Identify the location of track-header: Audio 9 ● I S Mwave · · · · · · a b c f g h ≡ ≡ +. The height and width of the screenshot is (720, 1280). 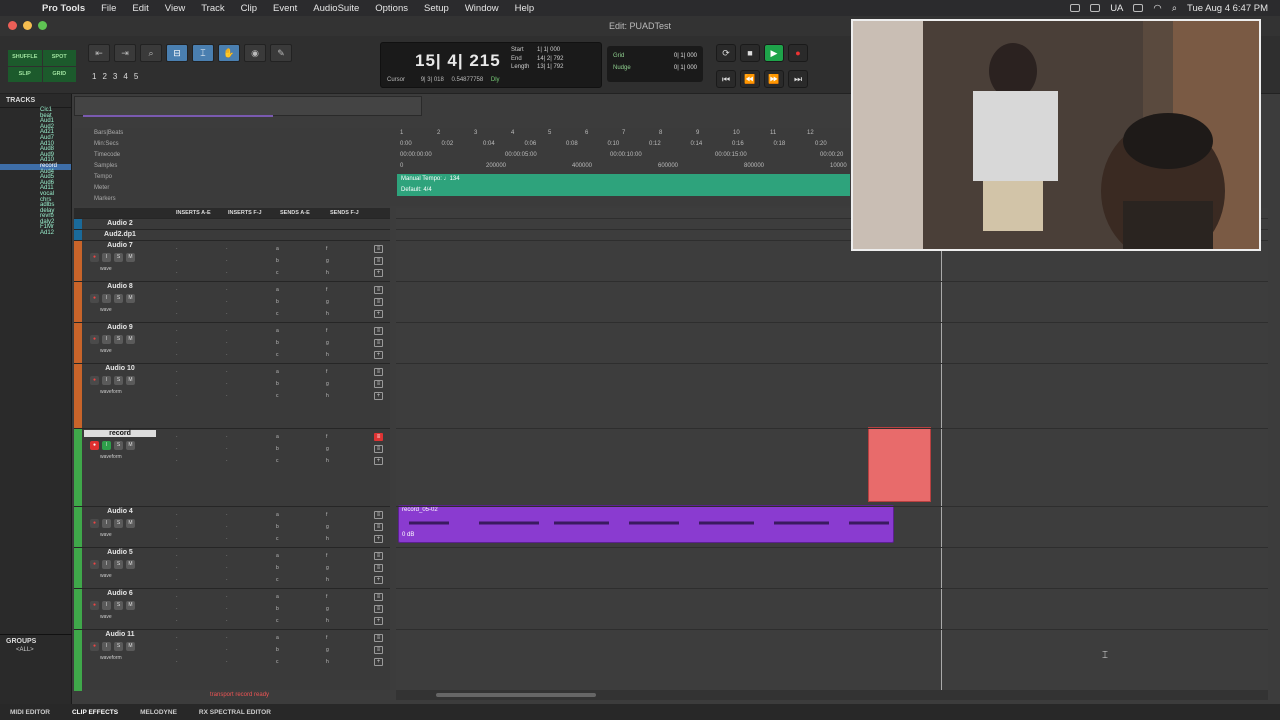
(232, 342).